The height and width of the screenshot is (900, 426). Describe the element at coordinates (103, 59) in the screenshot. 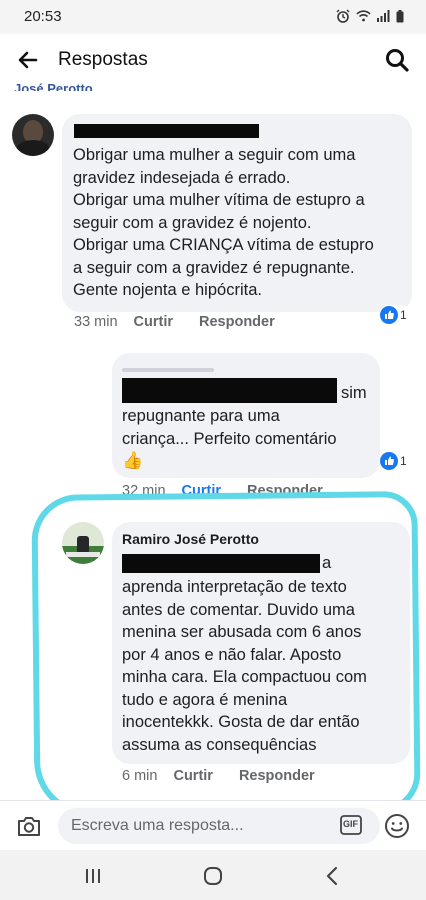

I see `page-title: Respostas` at that location.